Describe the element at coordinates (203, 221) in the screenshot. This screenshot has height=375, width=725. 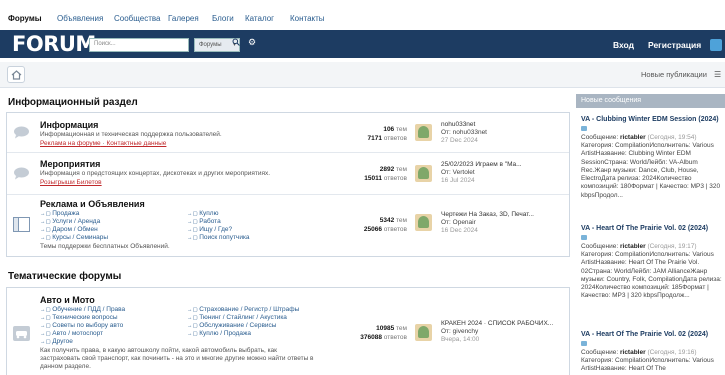
I see `subforum-link: Работа` at that location.